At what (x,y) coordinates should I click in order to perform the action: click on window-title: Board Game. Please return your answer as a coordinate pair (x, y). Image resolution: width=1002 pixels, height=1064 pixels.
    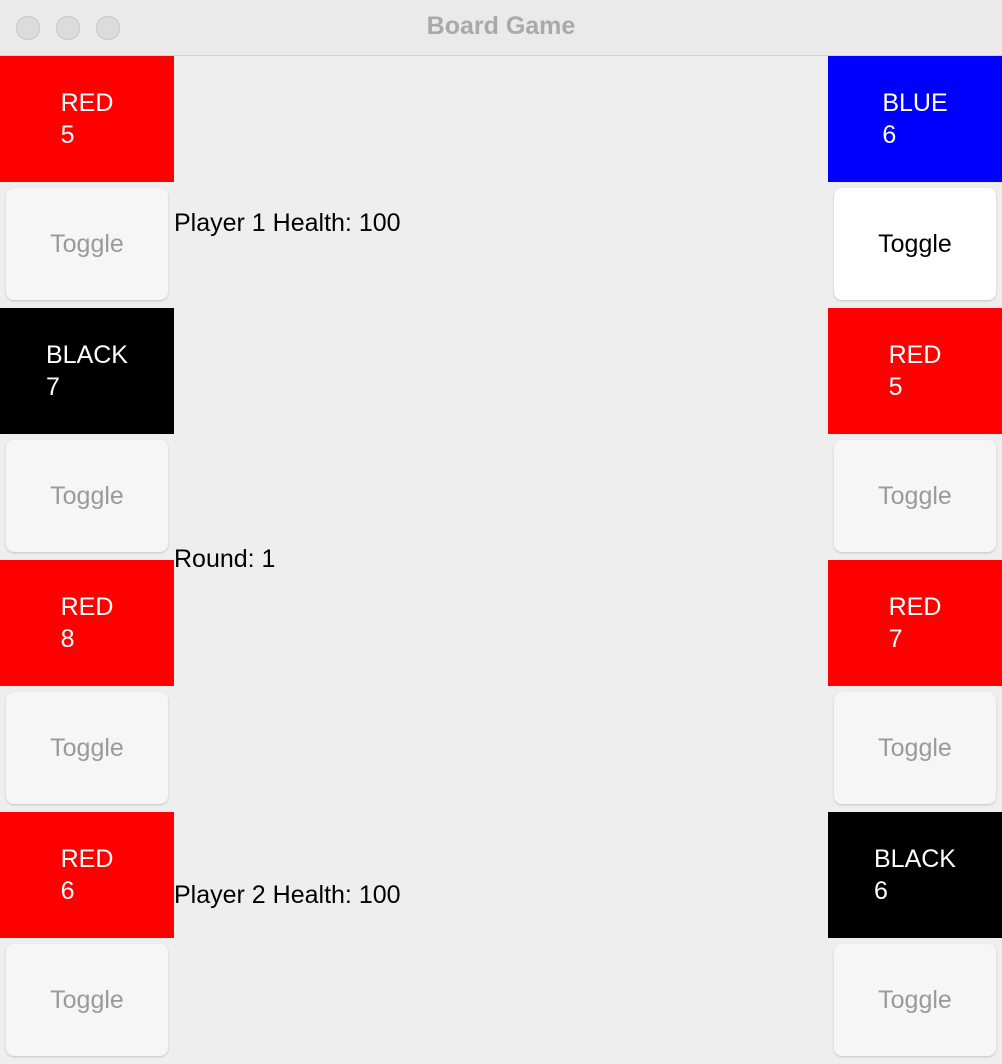
    Looking at the image, I should click on (501, 26).